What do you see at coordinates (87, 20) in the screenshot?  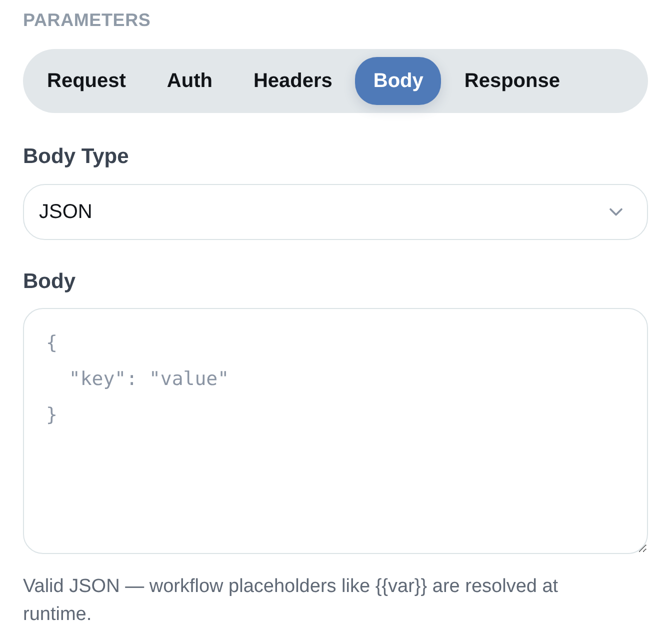 I see `section-title: PARAMETERS` at bounding box center [87, 20].